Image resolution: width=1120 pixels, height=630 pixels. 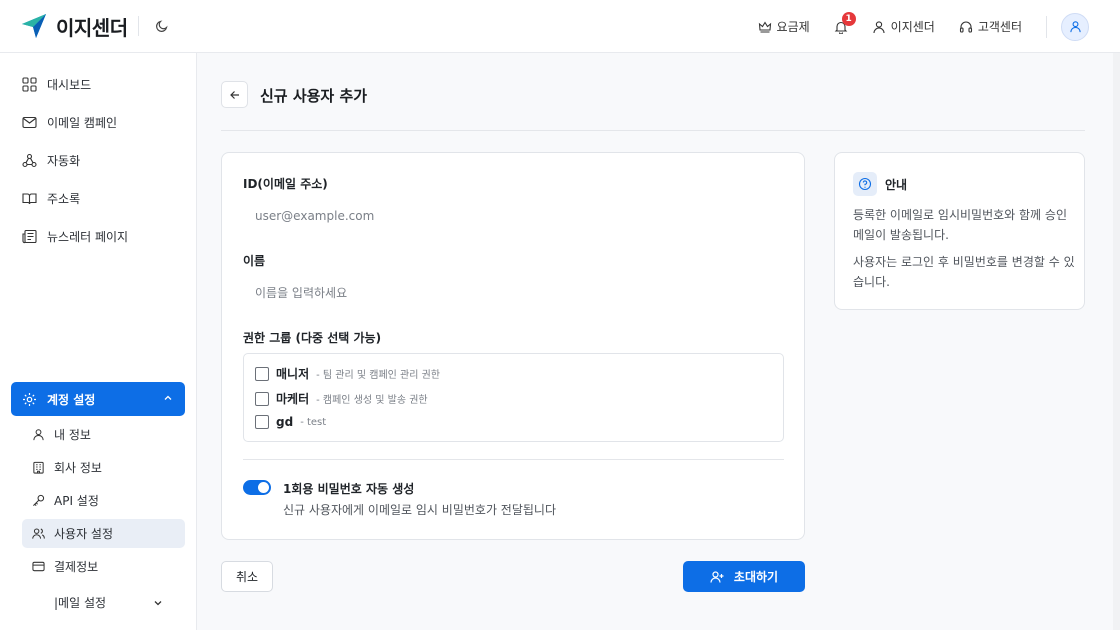 What do you see at coordinates (764, 26) in the screenshot?
I see `crown-icon` at bounding box center [764, 26].